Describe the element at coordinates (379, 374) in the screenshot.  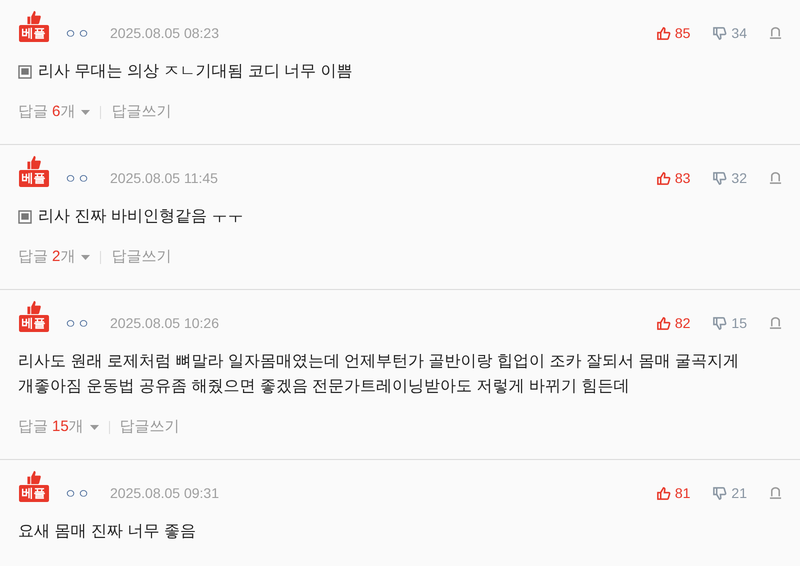
I see `comment-text: 리사도 원래 로제처럼 뼈말라 일자몸매였는데 언제부턴가 골반이랑 힙업이 조카 잘되서 몸매 굴곡지게 개좋아짐 운동법 공유좀 해줬으면 좋겠음 전문가트레이닝받아도 저렇게 바뀌기 힘든데` at that location.